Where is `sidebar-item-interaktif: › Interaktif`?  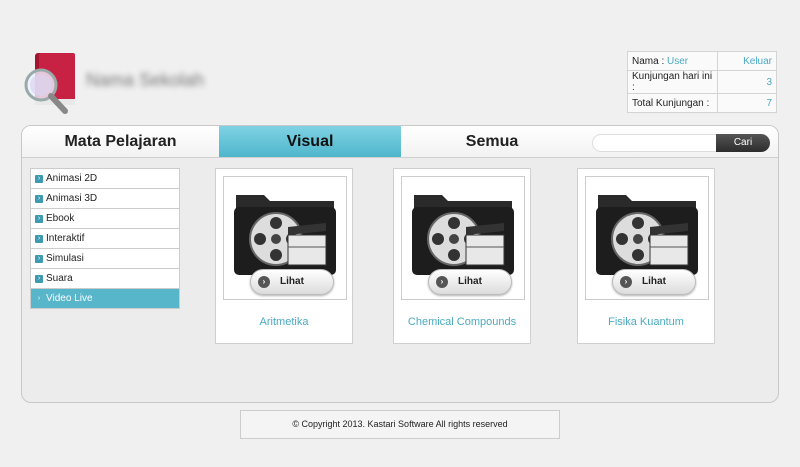
sidebar-item-interaktif: › Interaktif is located at coordinates (105, 239).